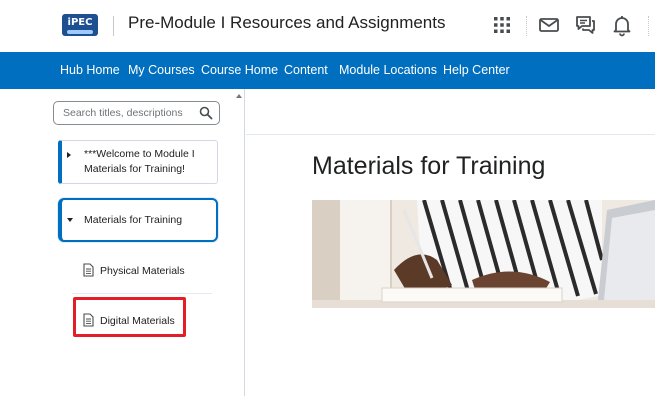 Image resolution: width=655 pixels, height=396 pixels. What do you see at coordinates (142, 271) in the screenshot?
I see `topic-label: Physical Materials` at bounding box center [142, 271].